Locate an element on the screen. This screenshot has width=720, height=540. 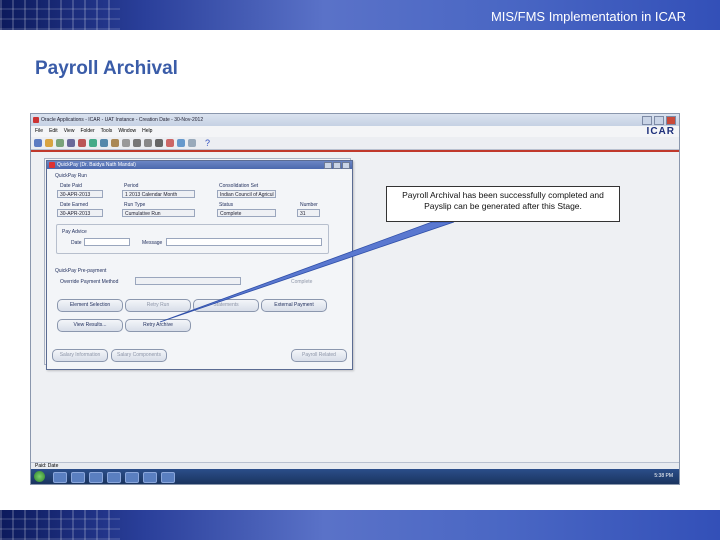
banner-pattern is located at coordinates (60, 525).